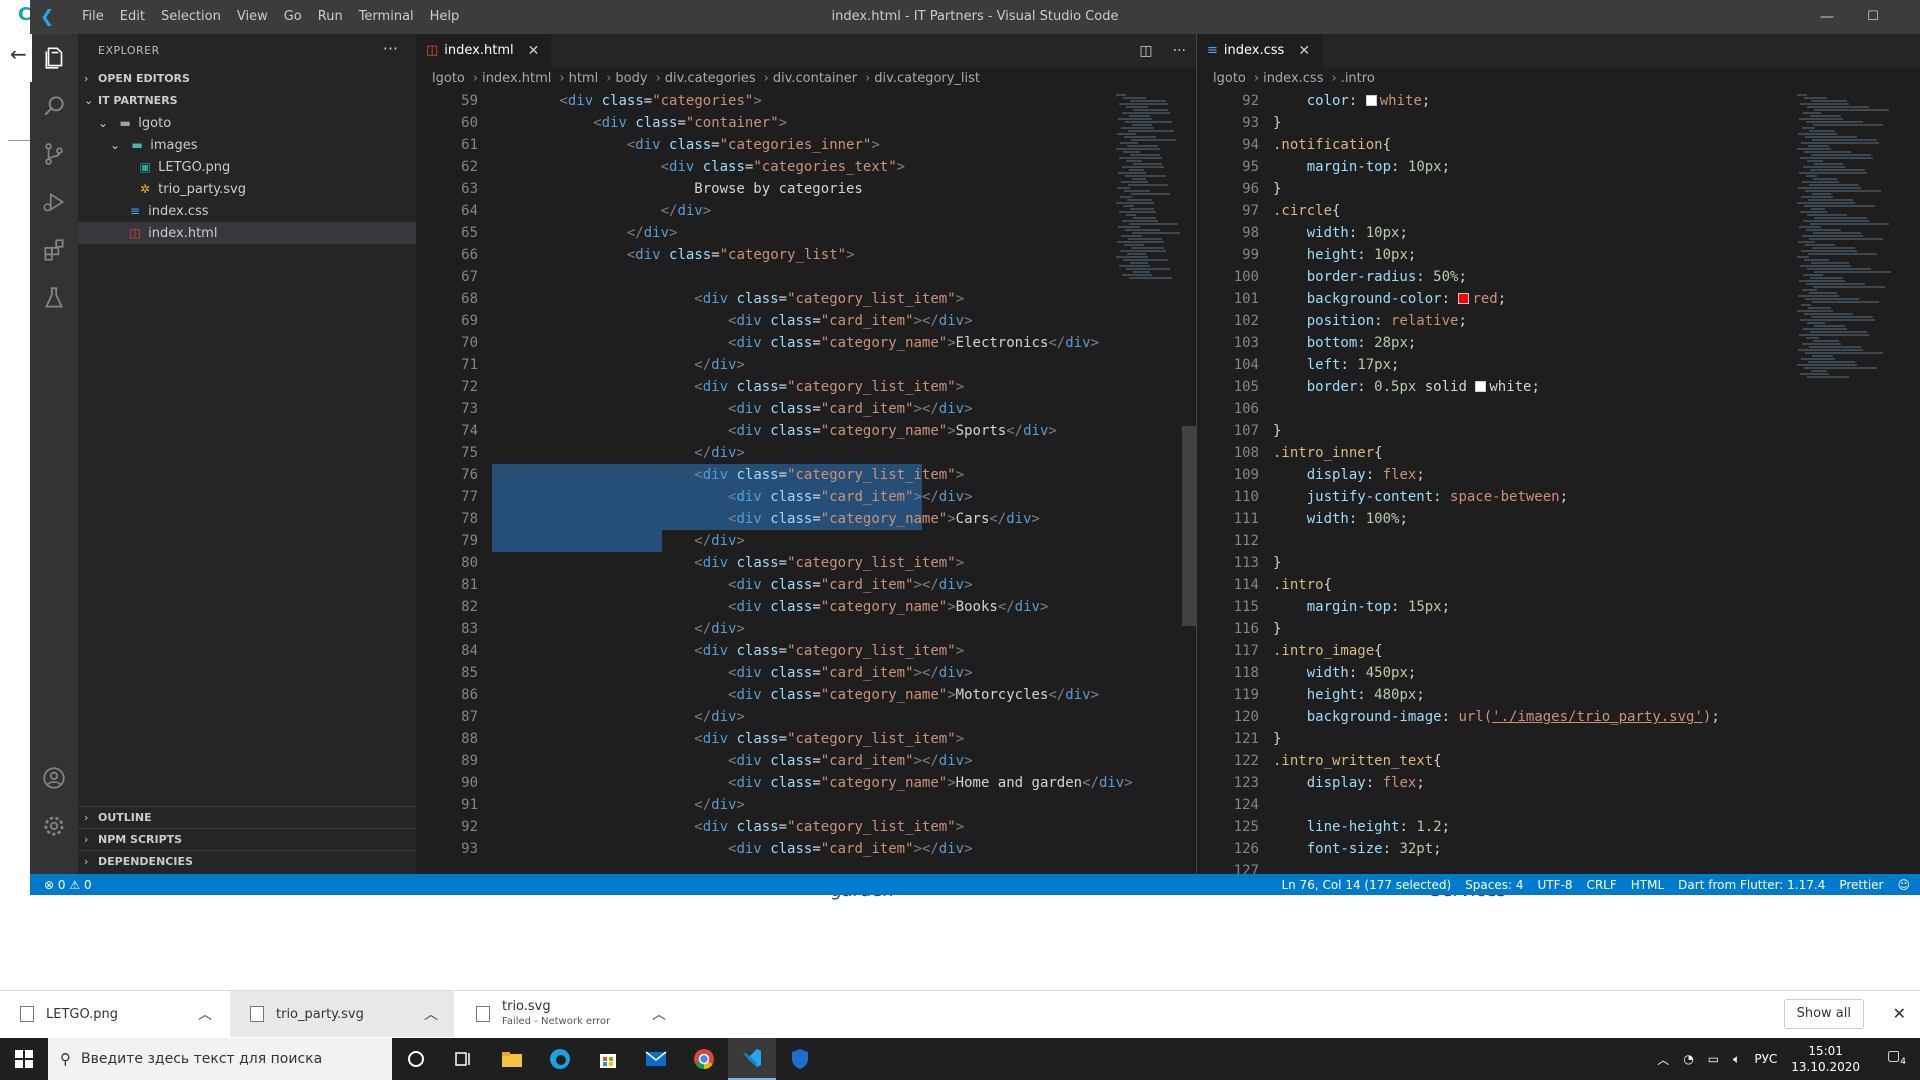  What do you see at coordinates (1861, 884) in the screenshot?
I see `prettier-status: Prettier` at bounding box center [1861, 884].